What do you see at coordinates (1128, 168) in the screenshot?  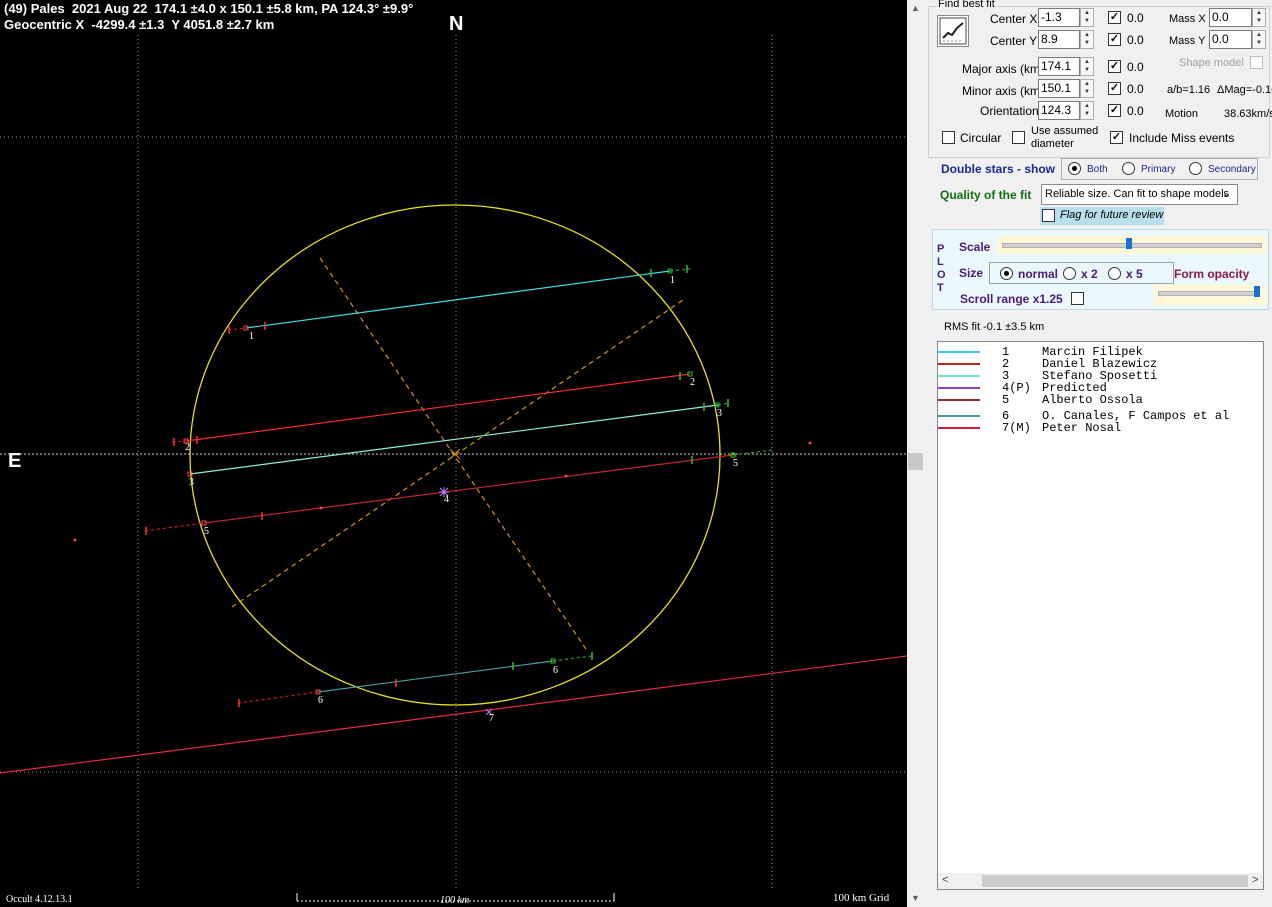 I see `ds-primary-radio` at bounding box center [1128, 168].